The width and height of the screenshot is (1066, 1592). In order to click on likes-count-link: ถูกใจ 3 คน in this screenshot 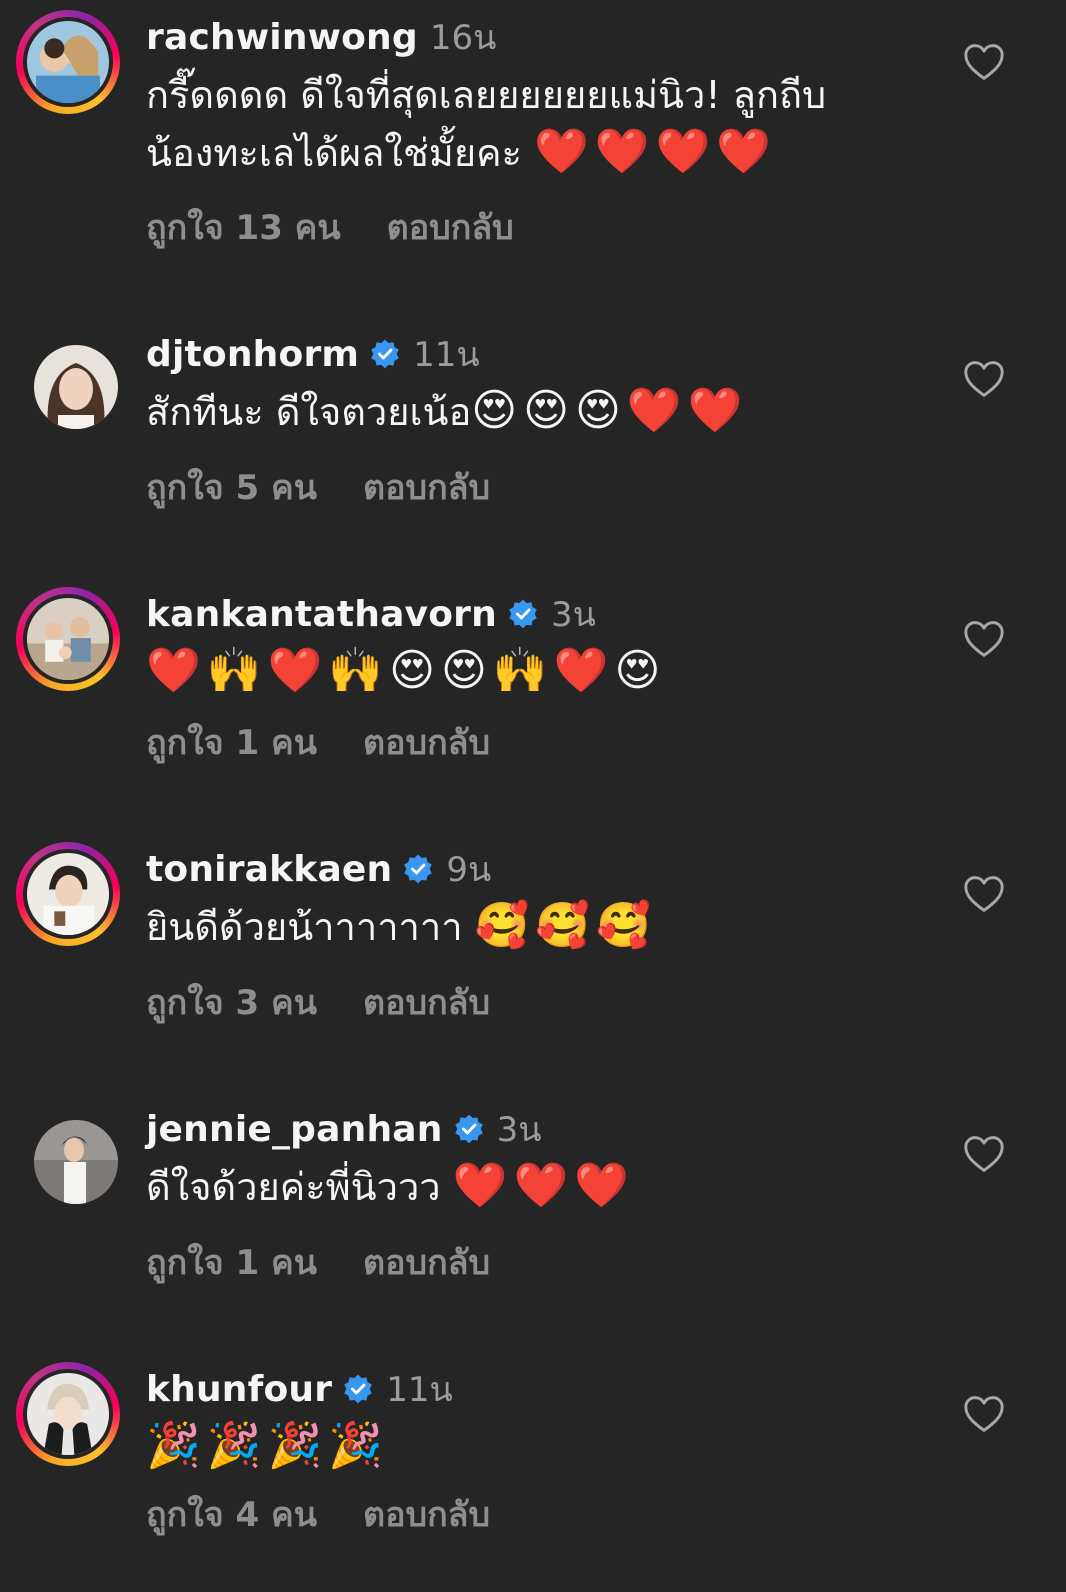, I will do `click(231, 1002)`.